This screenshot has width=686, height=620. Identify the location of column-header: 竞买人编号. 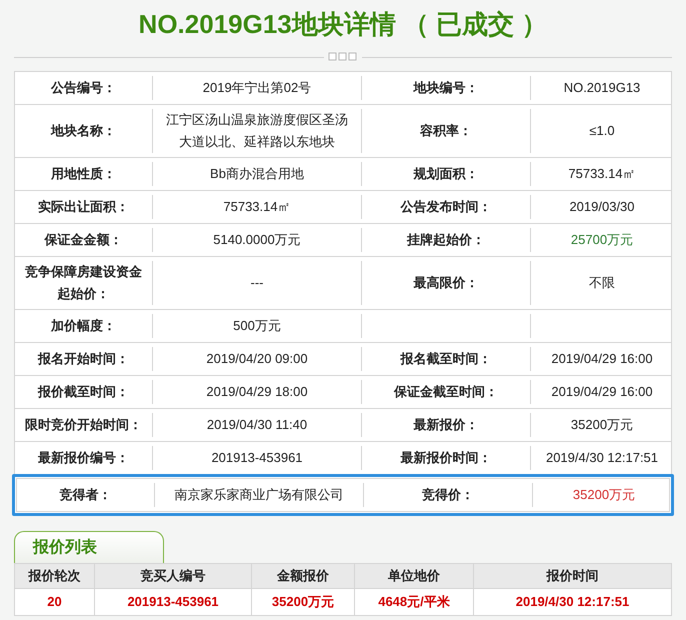
(173, 576).